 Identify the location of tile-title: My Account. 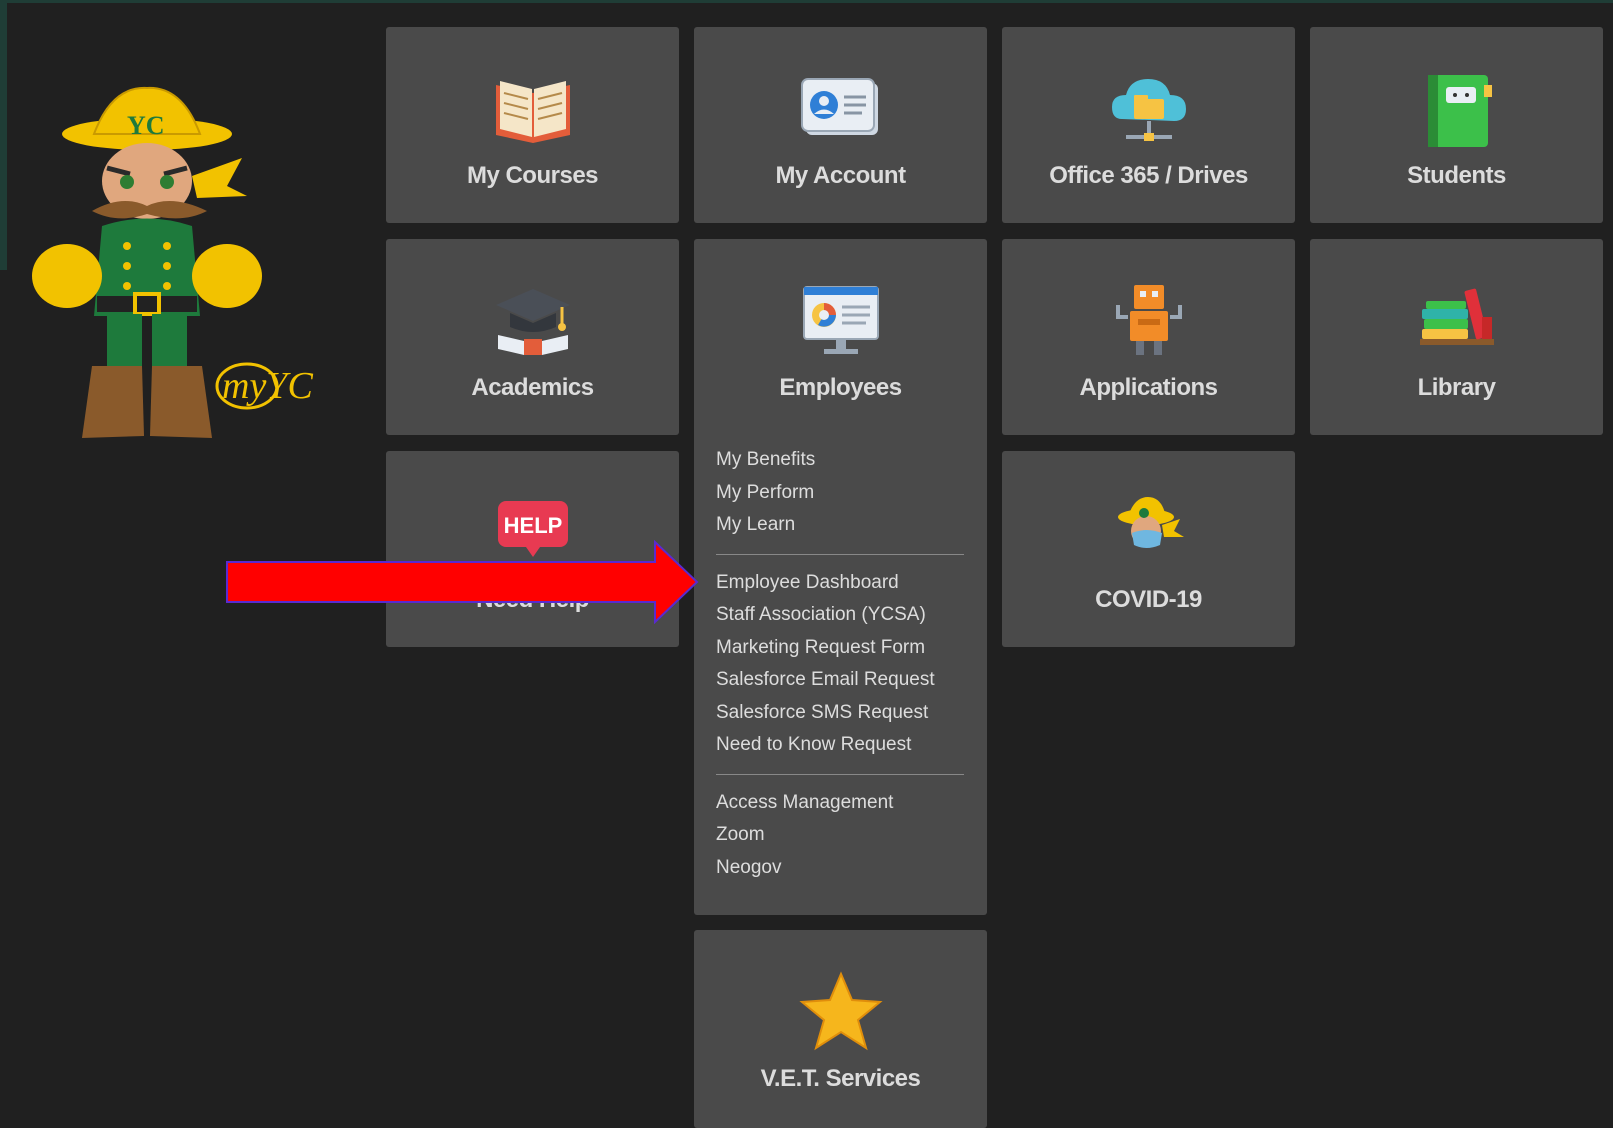
(840, 175).